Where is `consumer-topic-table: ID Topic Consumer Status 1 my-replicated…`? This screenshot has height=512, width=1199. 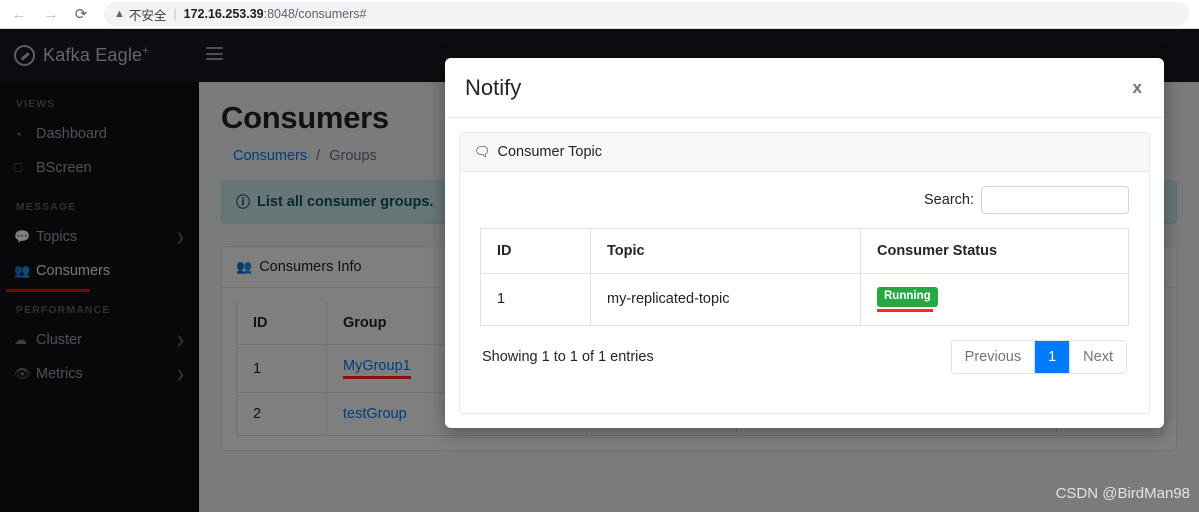 consumer-topic-table: ID Topic Consumer Status 1 my-replicated… is located at coordinates (804, 277).